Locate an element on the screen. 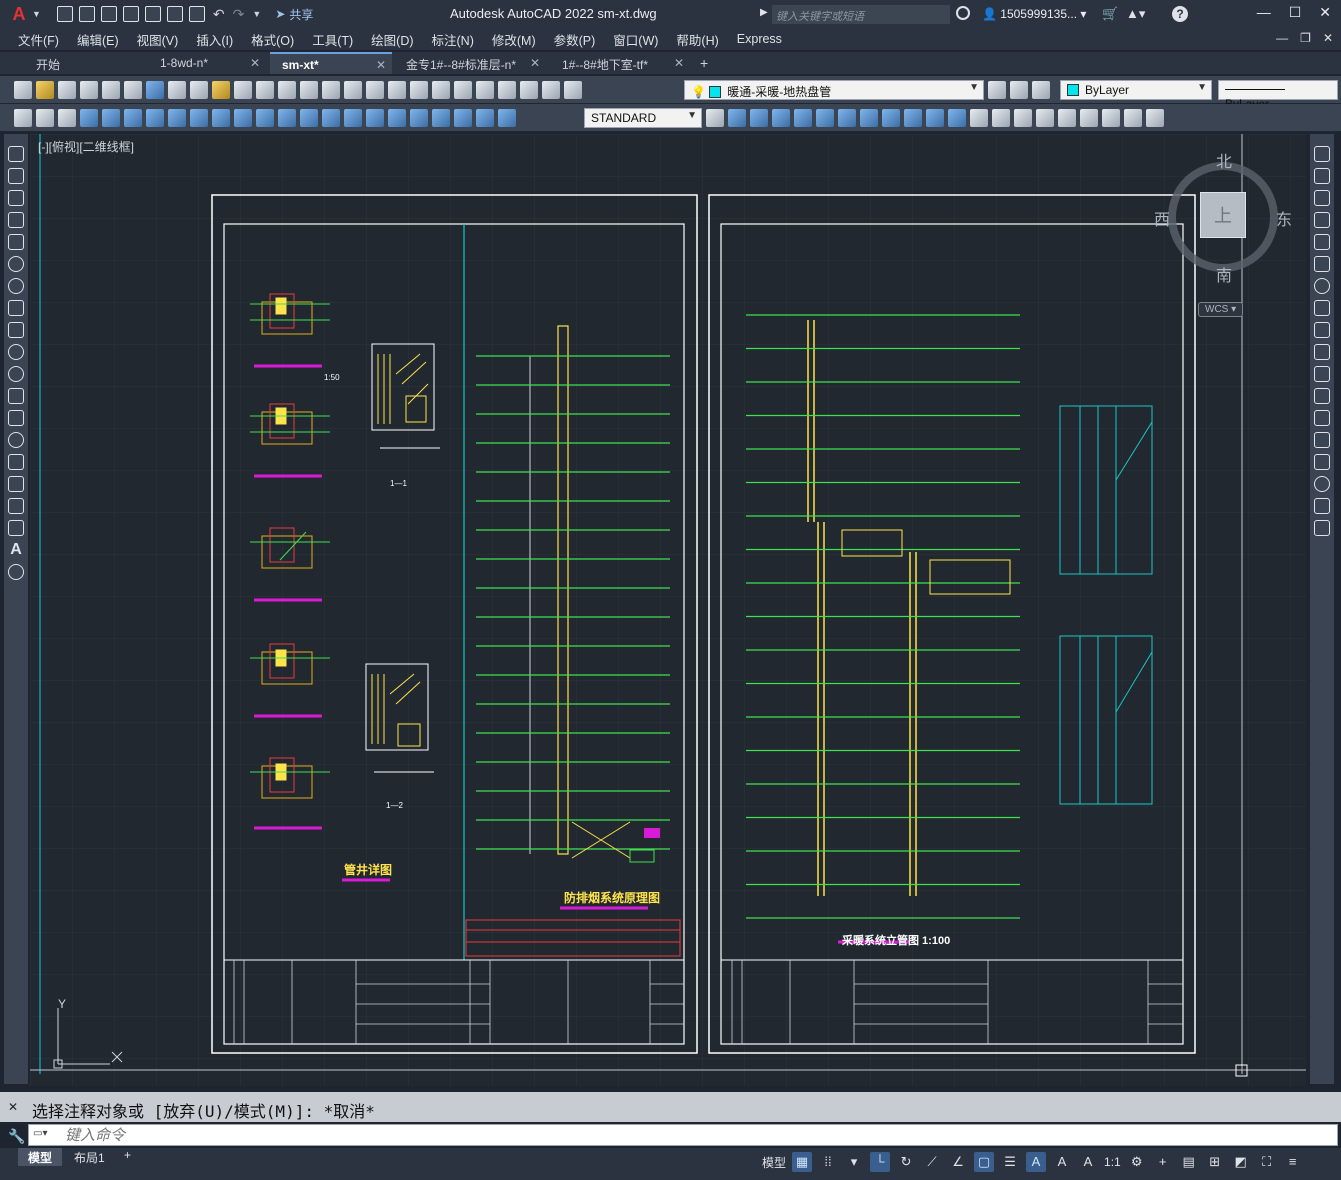  publish-icon is located at coordinates (133, 90).